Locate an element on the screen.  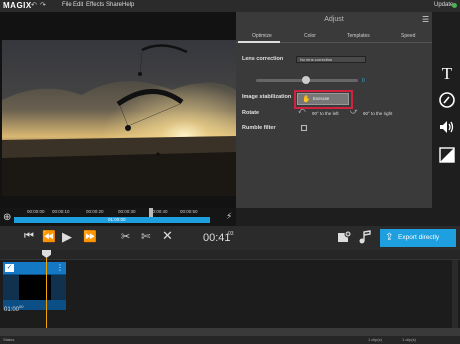
rumble-filter-checkbox is located at coordinates (304, 128).